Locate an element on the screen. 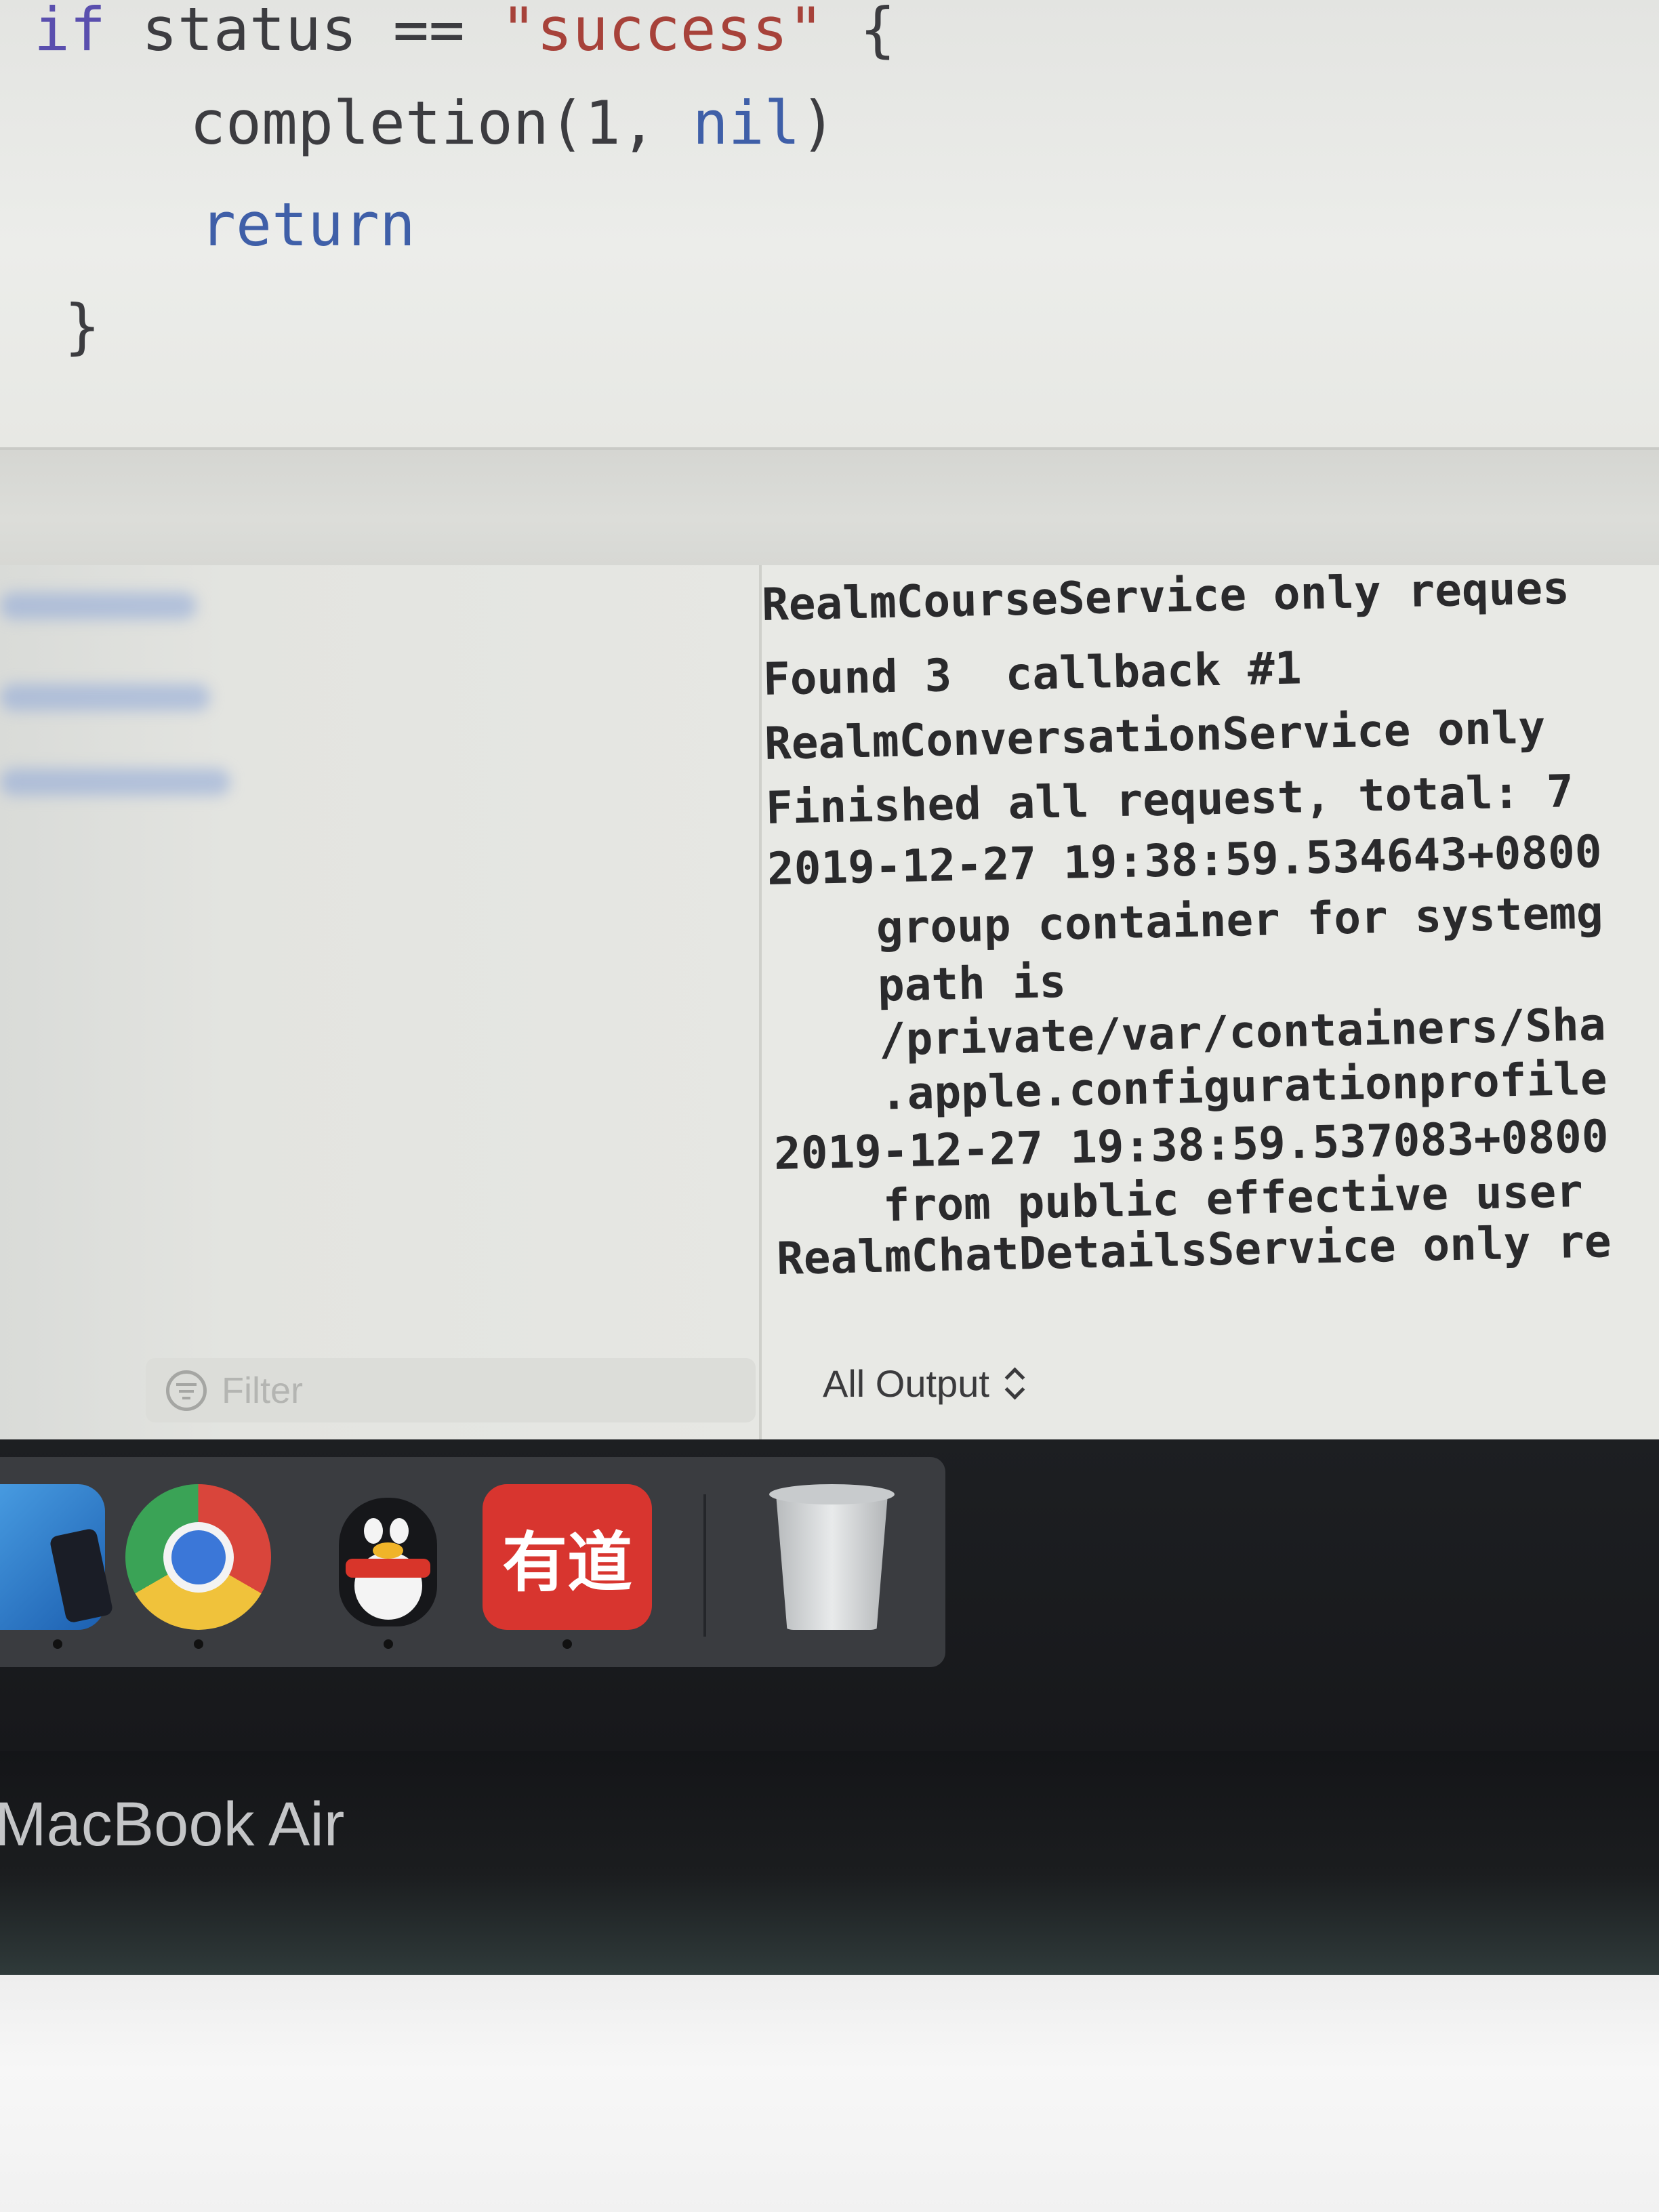  debug-bar is located at coordinates (829, 508).